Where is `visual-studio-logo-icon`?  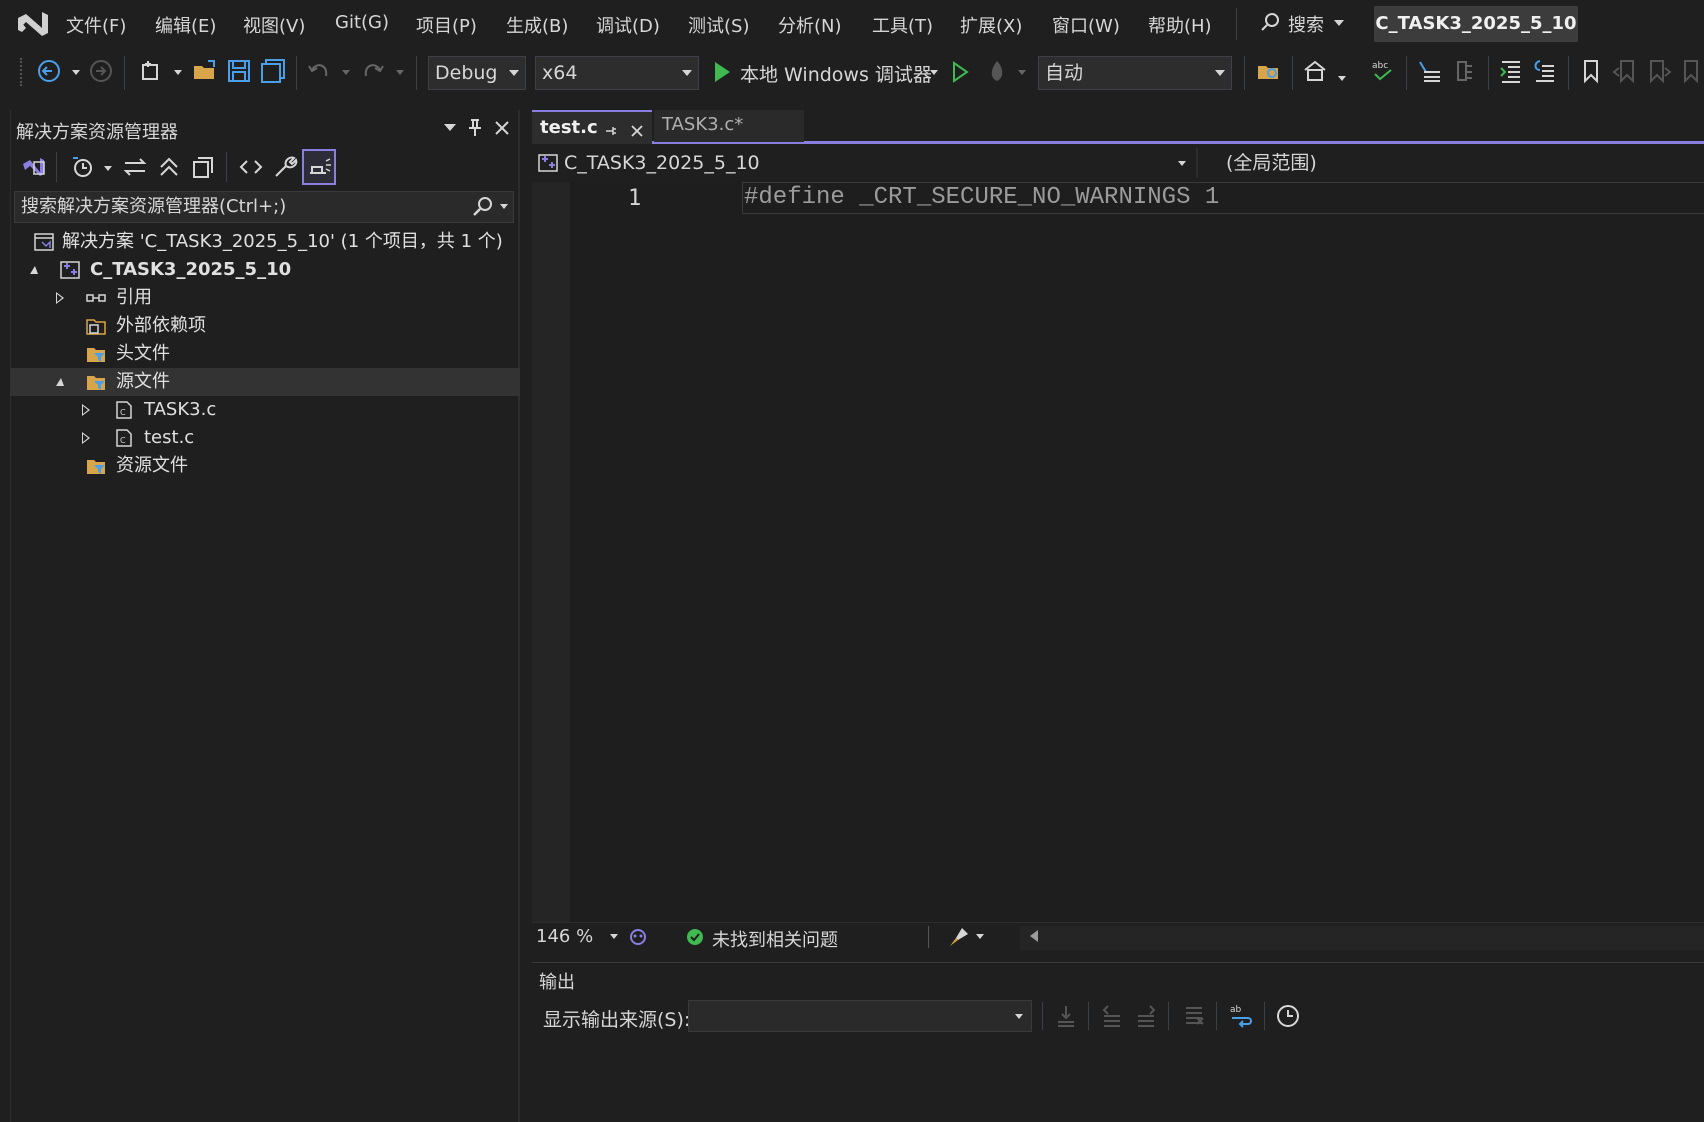 visual-studio-logo-icon is located at coordinates (33, 24).